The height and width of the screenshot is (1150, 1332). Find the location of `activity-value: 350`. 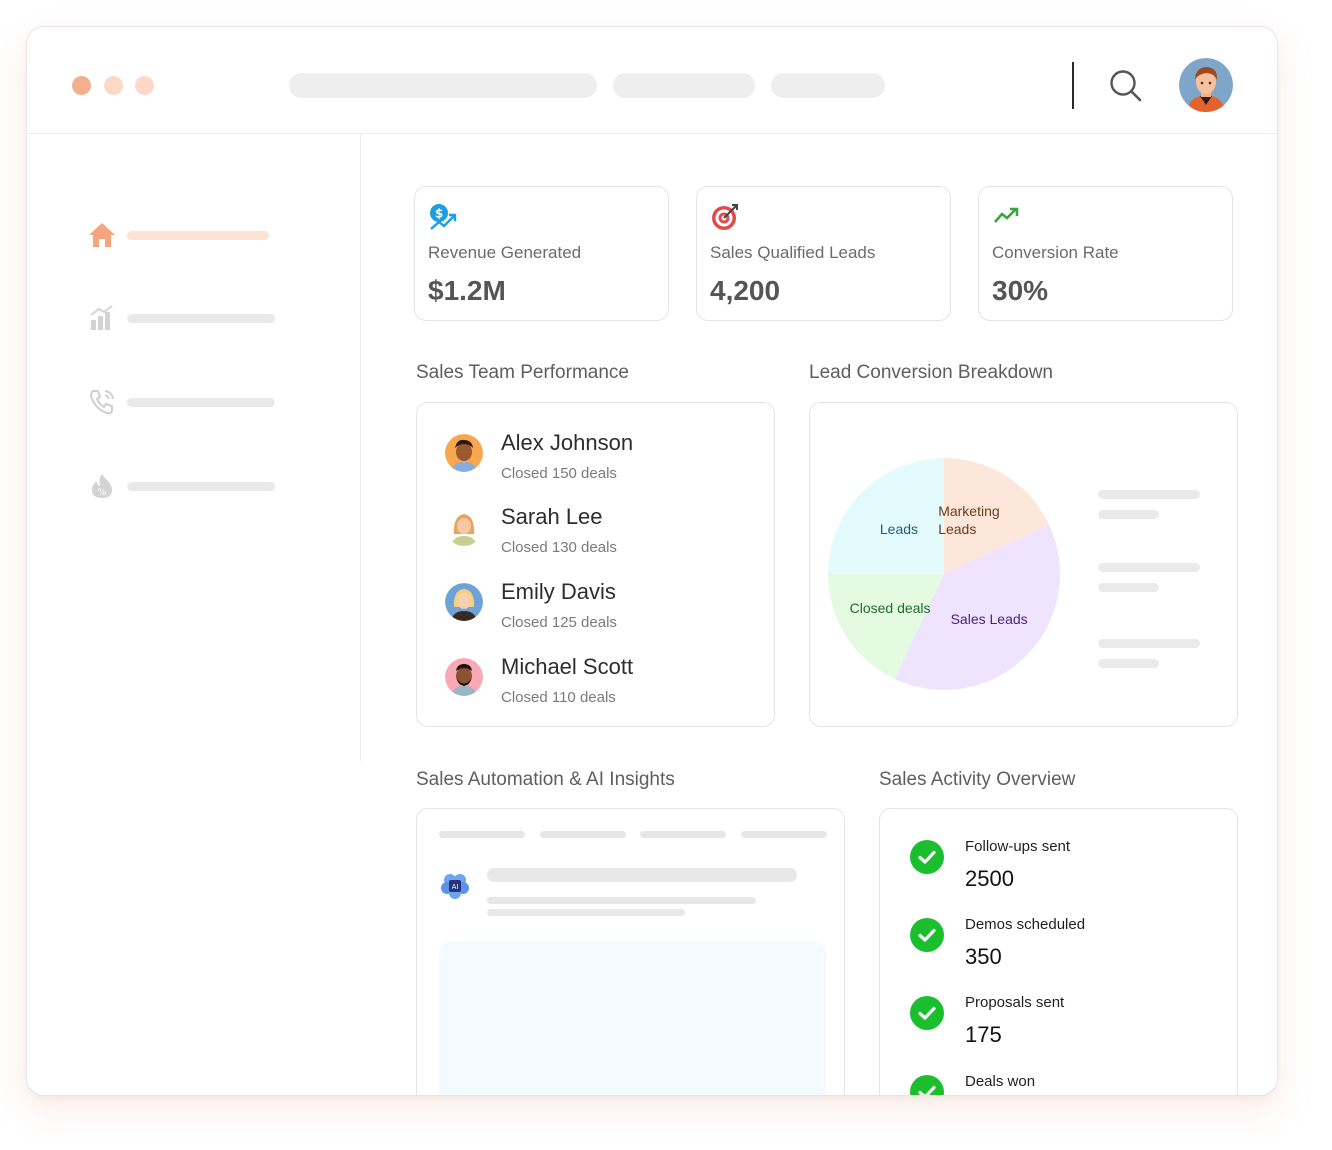

activity-value: 350 is located at coordinates (983, 956).